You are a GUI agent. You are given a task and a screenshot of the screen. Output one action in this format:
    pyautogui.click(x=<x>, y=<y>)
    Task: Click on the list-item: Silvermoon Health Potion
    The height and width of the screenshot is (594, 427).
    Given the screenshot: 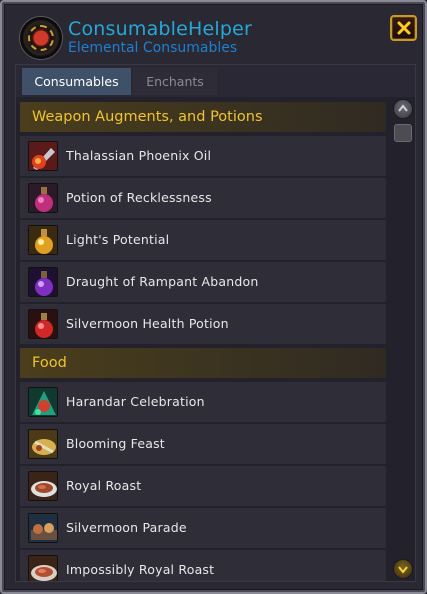 What is the action you would take?
    pyautogui.click(x=203, y=324)
    